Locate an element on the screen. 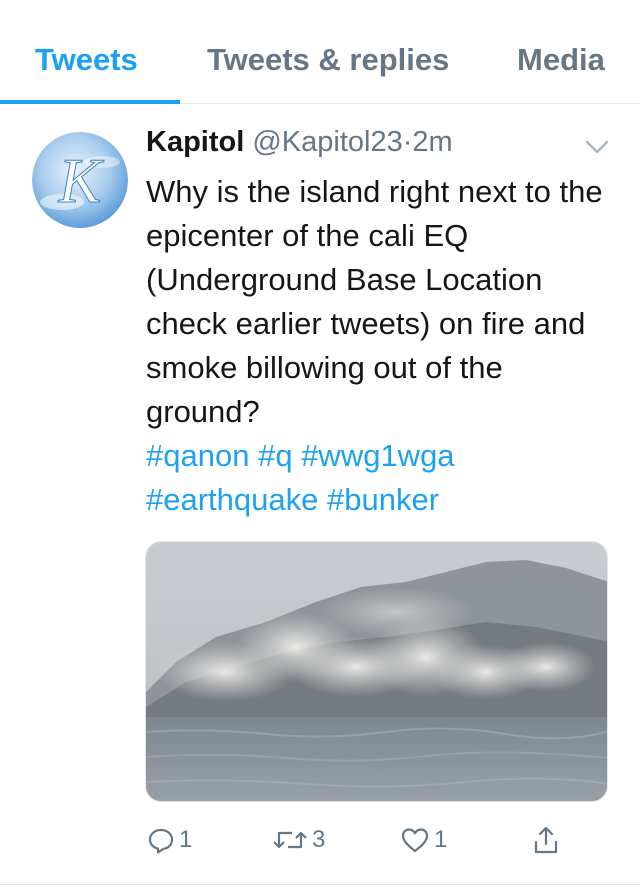 The width and height of the screenshot is (640, 887). reply-count: 1 is located at coordinates (186, 839).